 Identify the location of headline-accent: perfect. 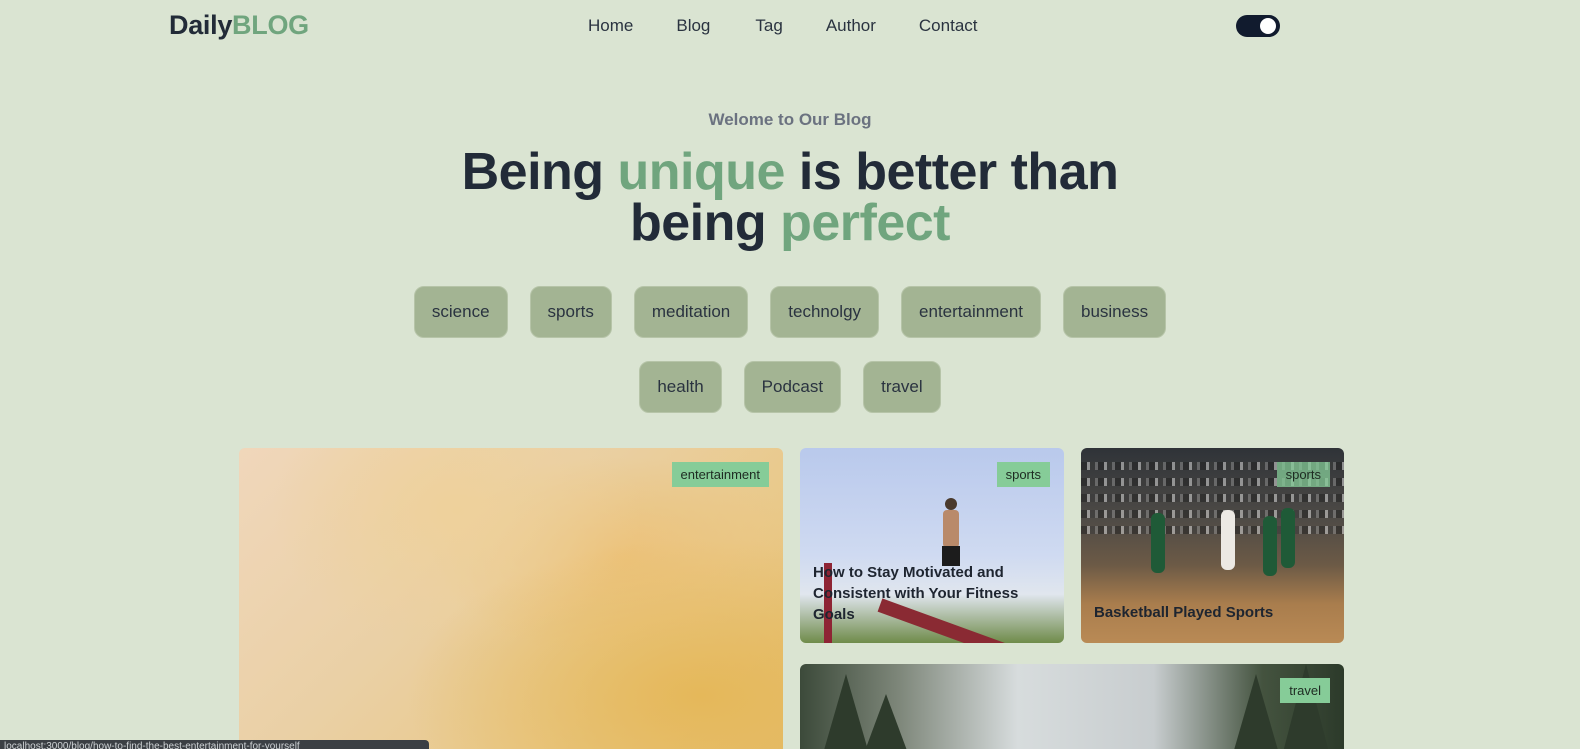
(865, 223).